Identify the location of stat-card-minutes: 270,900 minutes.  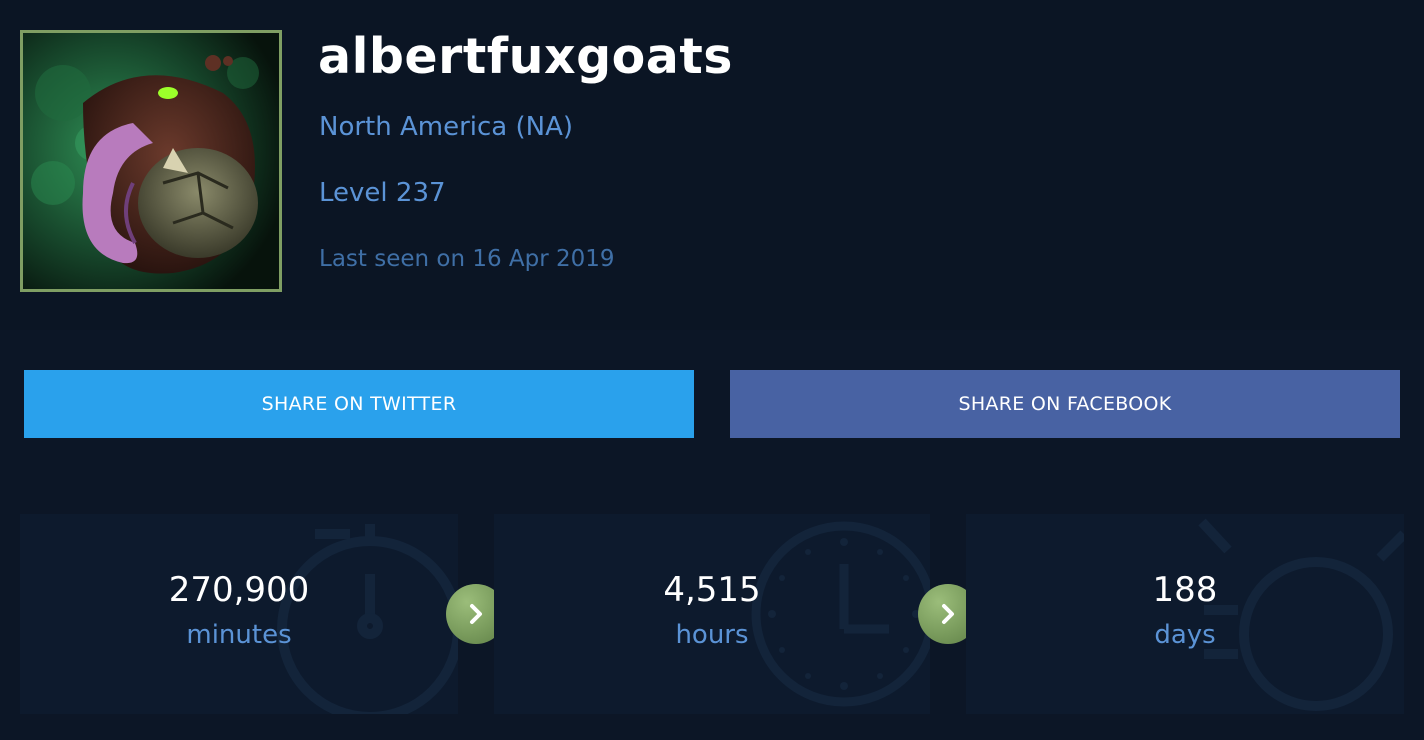
(239, 614).